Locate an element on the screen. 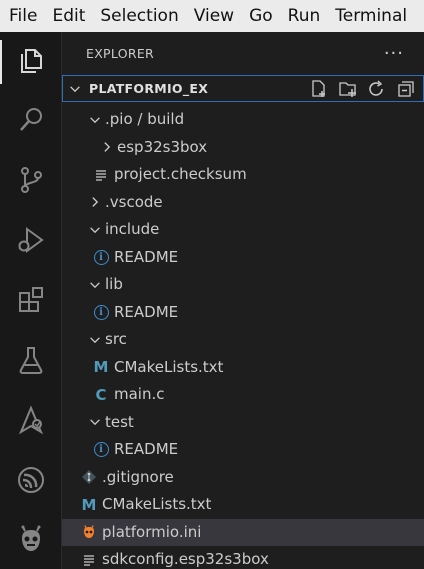  activity-testing-button is located at coordinates (31, 362).